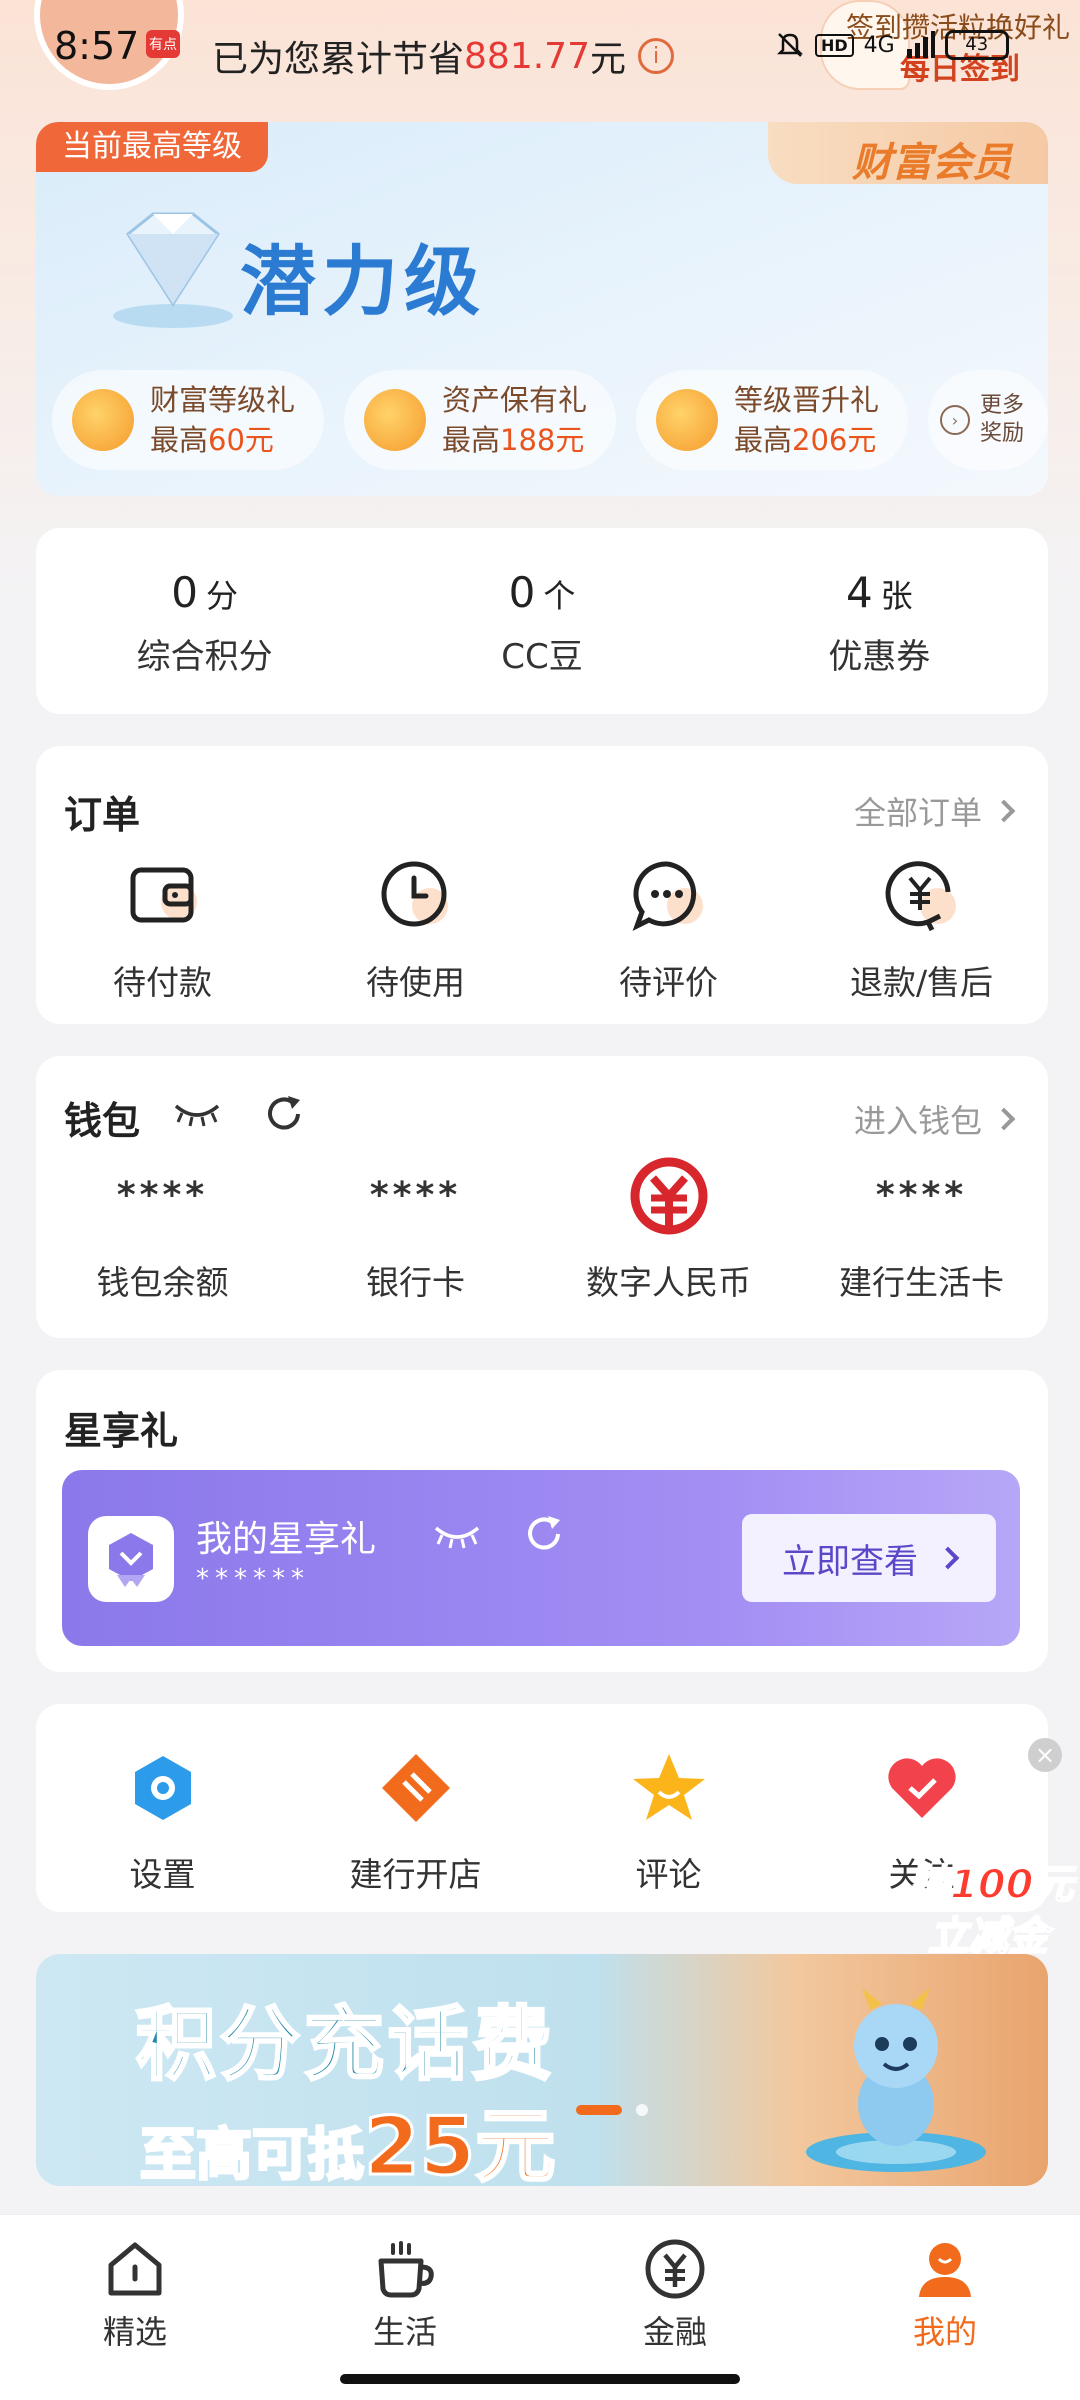 The width and height of the screenshot is (1080, 2400). I want to click on refund-icon, so click(920, 896).